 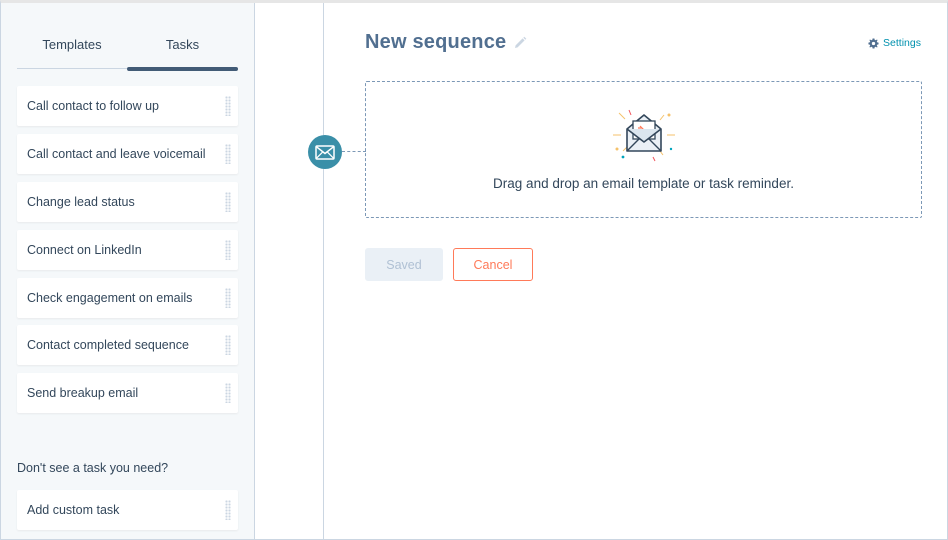 What do you see at coordinates (520, 45) in the screenshot?
I see `pencil-icon` at bounding box center [520, 45].